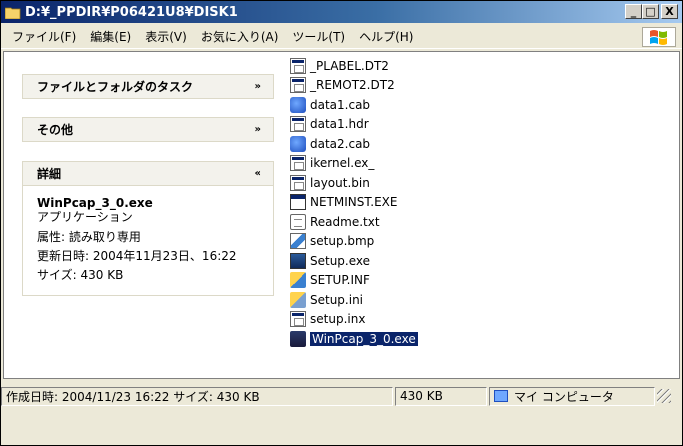 Image resolution: width=683 pixels, height=446 pixels. I want to click on file-name: _REMOT2.DT2, so click(352, 85).